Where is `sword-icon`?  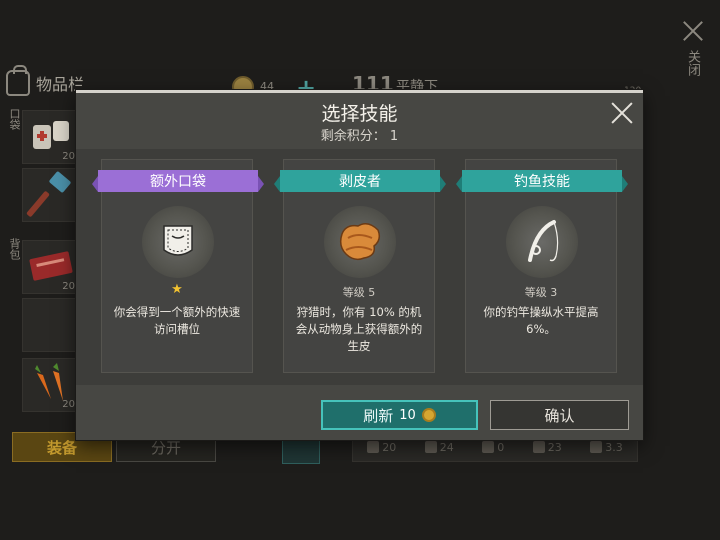
sword-icon is located at coordinates (373, 447).